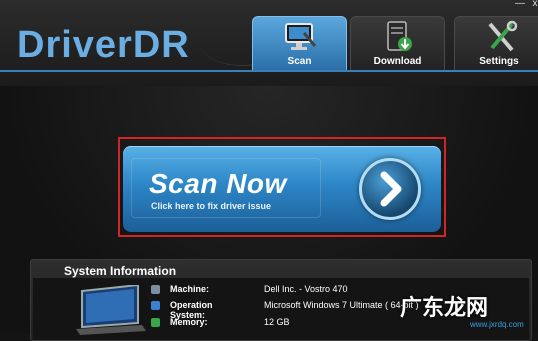 The width and height of the screenshot is (538, 341). What do you see at coordinates (520, 4) in the screenshot?
I see `minimize-button: —` at bounding box center [520, 4].